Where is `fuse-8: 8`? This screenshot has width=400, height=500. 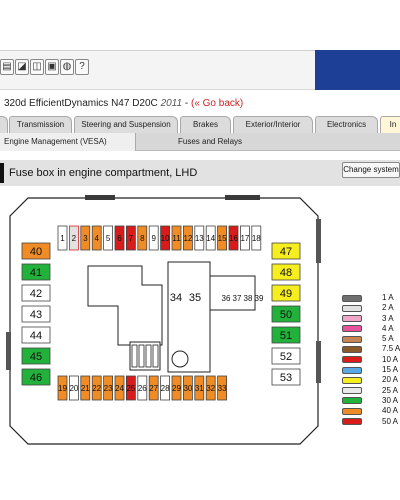
fuse-8: 8 is located at coordinates (142, 238).